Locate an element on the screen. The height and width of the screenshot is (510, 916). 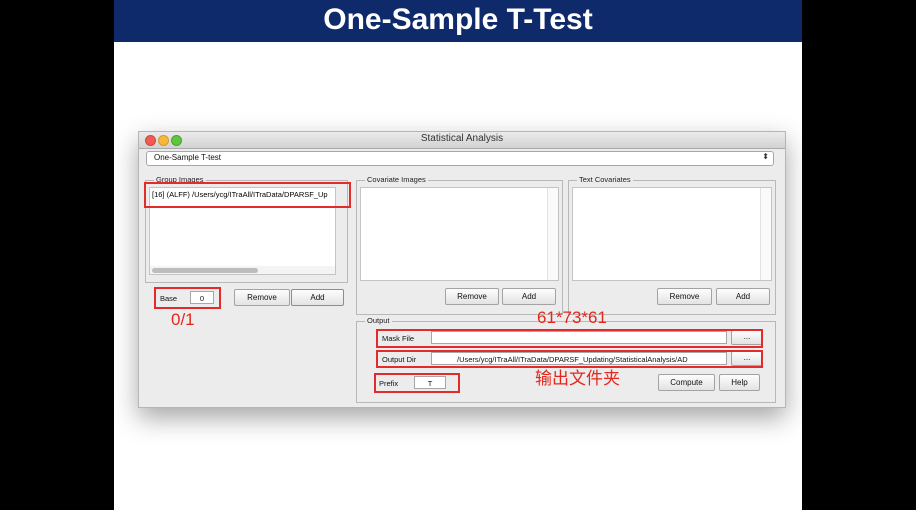
covariate-remove-button: Remove is located at coordinates (472, 296).